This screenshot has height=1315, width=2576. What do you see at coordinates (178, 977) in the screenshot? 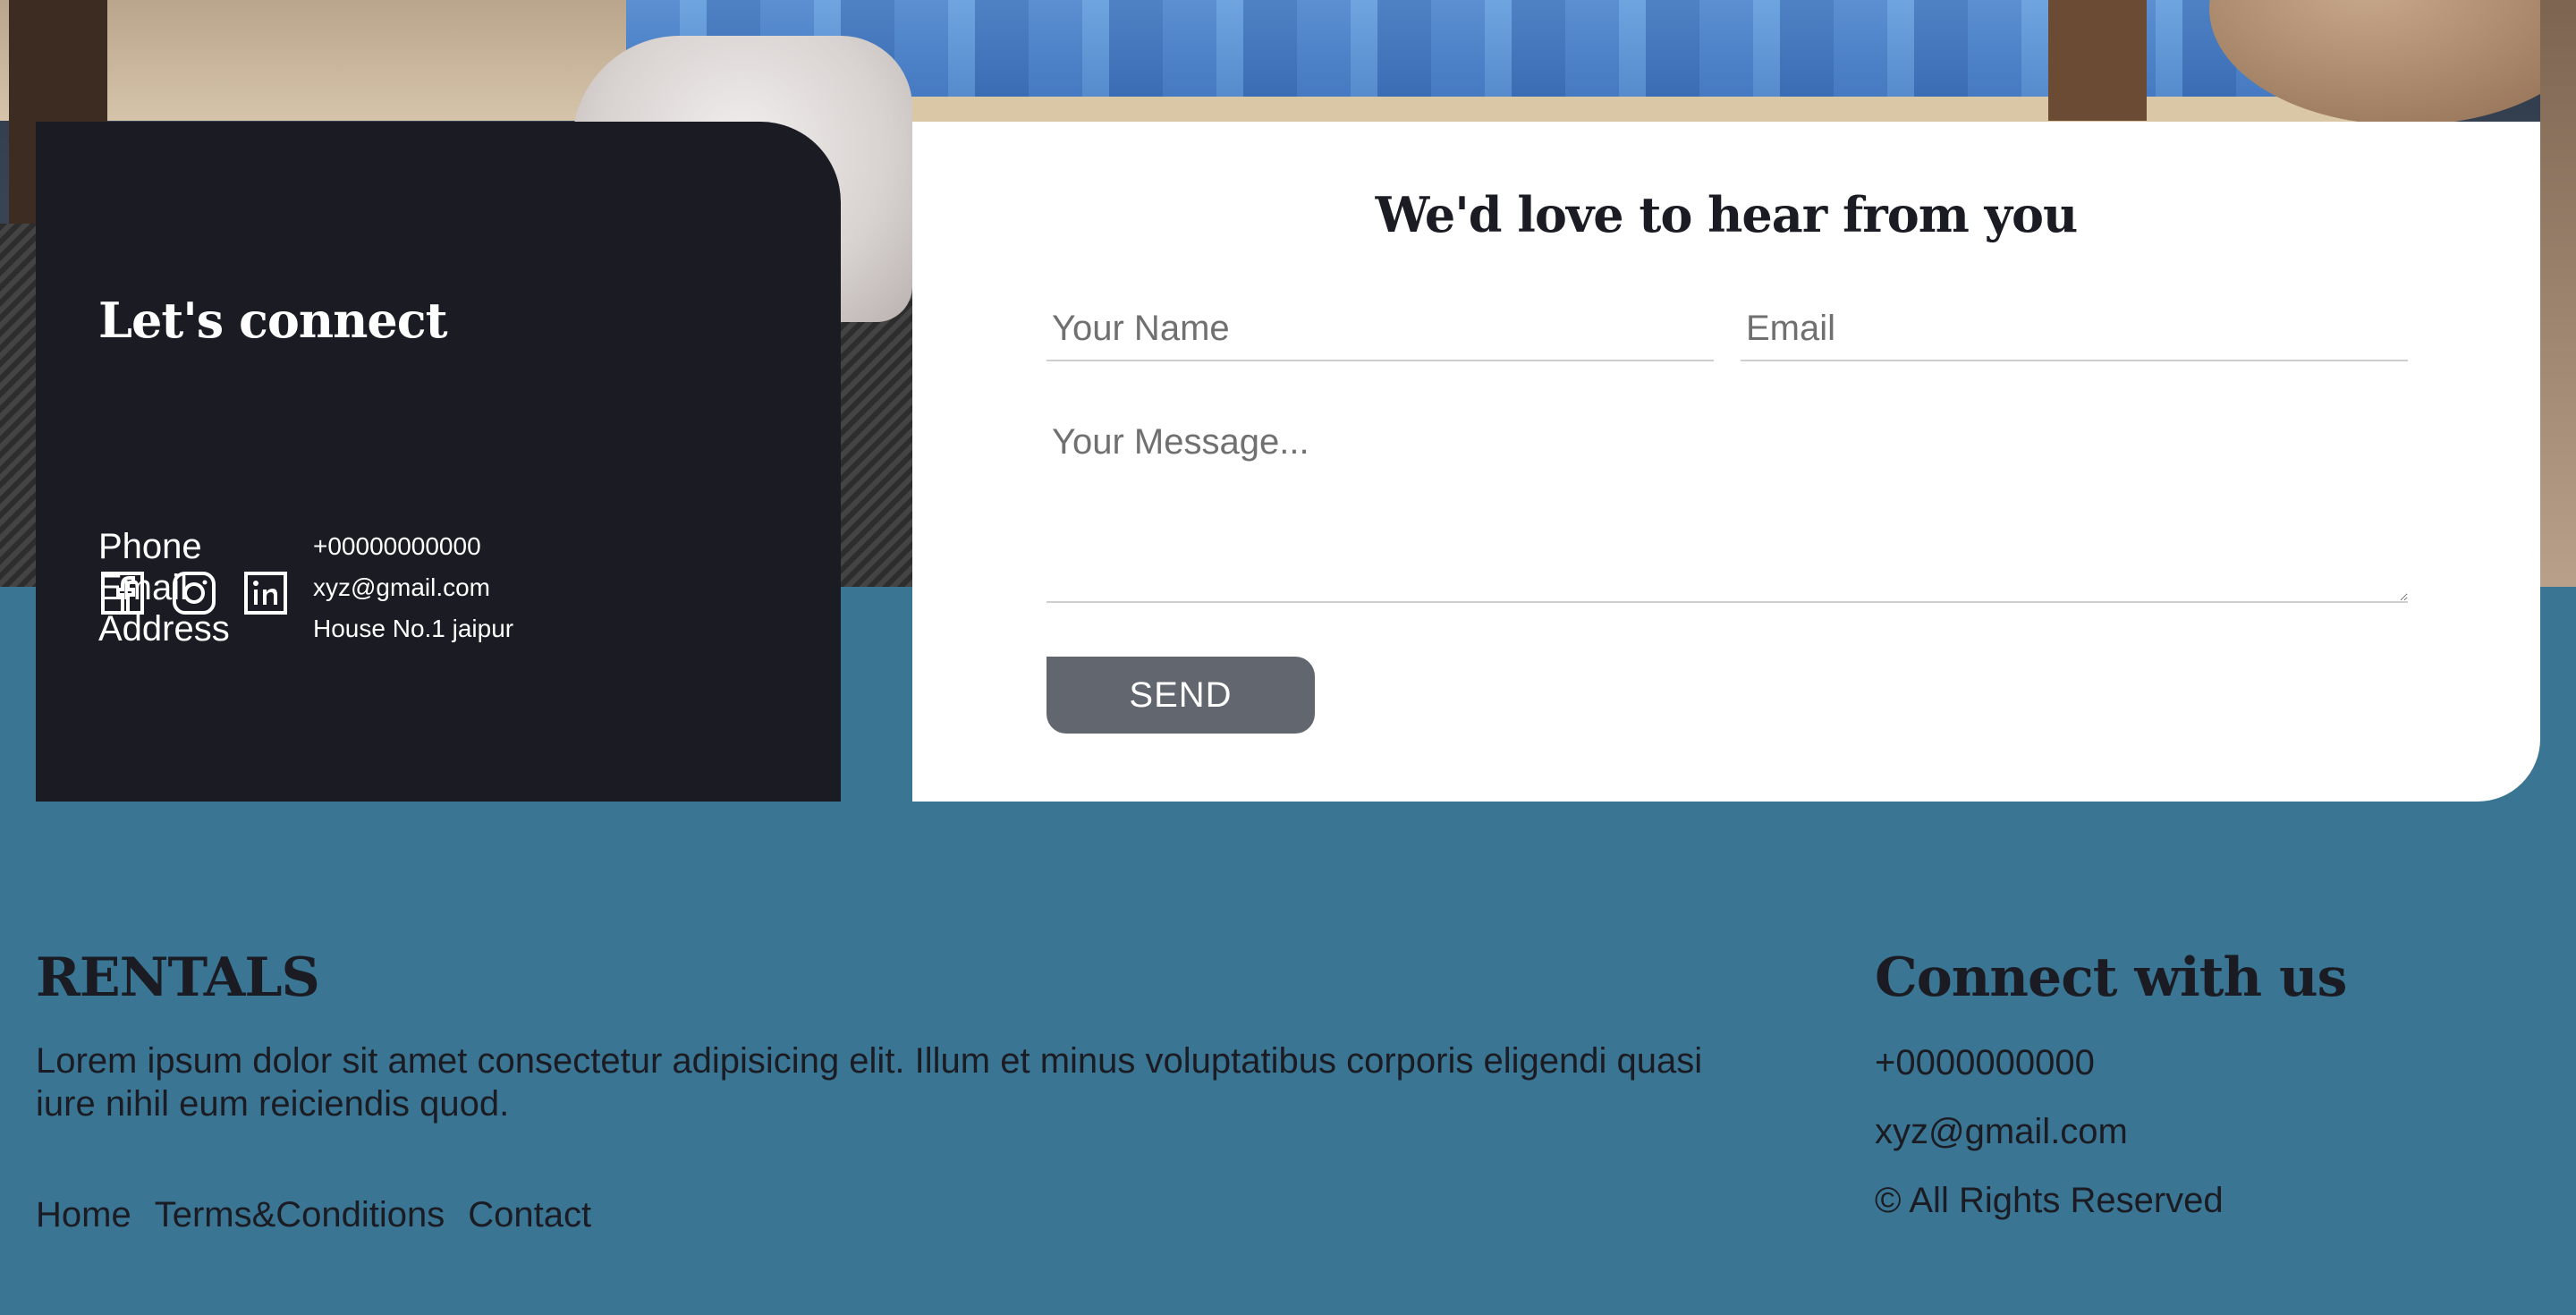
I see `footer-brand: RENTALS` at bounding box center [178, 977].